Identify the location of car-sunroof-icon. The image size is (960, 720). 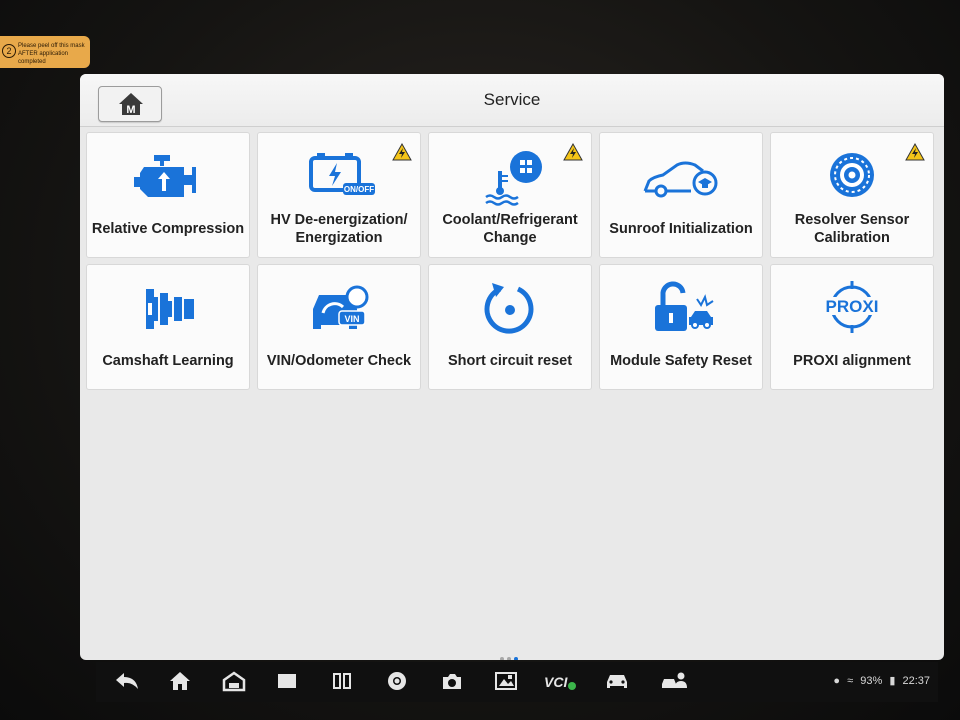
(680, 179).